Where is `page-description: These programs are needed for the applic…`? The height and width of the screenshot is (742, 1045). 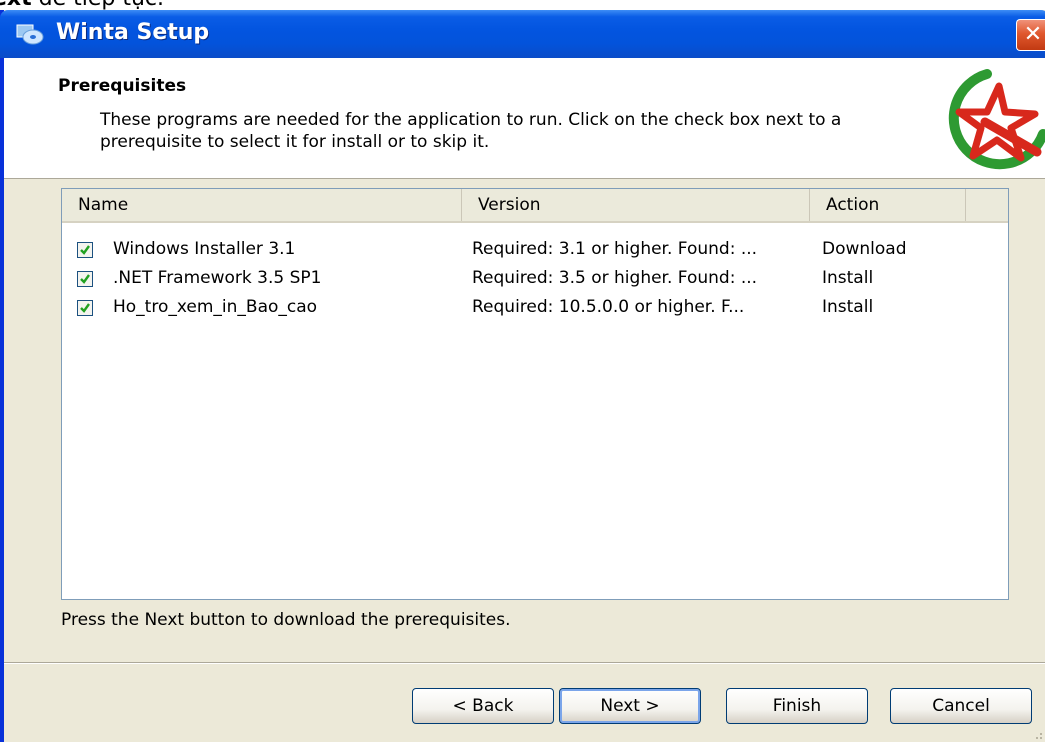 page-description: These programs are needed for the applic… is located at coordinates (471, 131).